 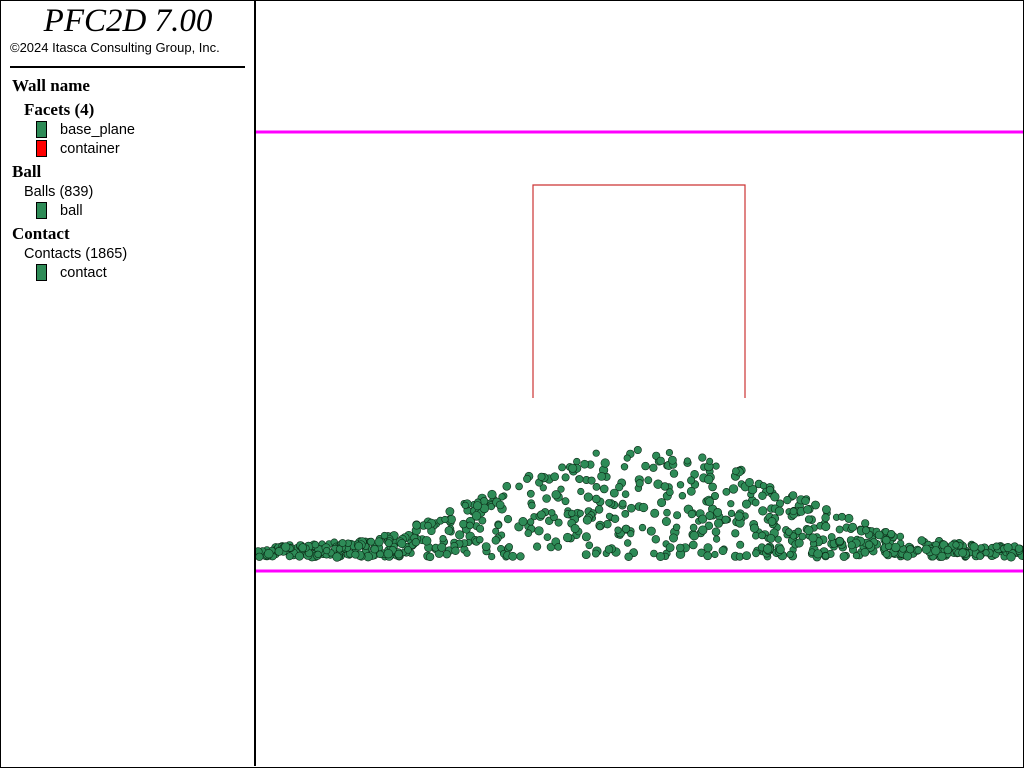 What do you see at coordinates (41, 233) in the screenshot?
I see `contact-heading: Contact` at bounding box center [41, 233].